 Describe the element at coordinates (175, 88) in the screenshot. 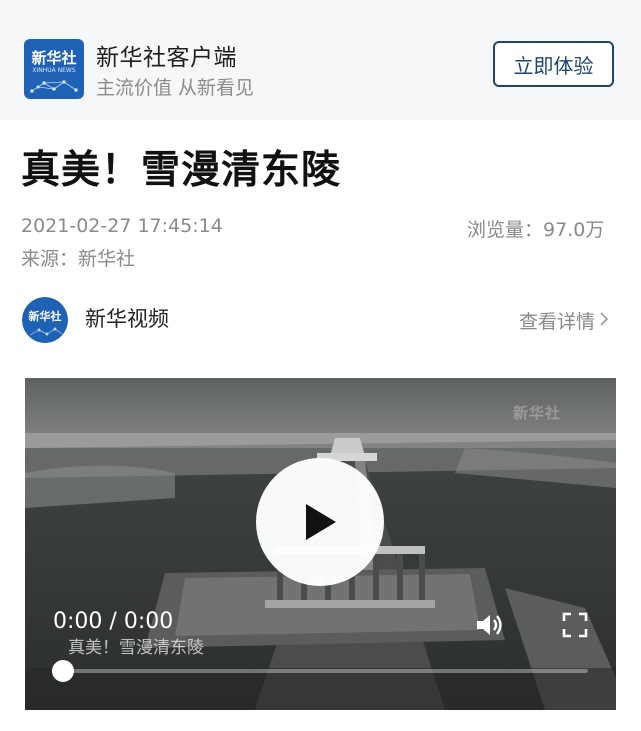

I see `app-slogan: 主流价值 从新看见` at that location.